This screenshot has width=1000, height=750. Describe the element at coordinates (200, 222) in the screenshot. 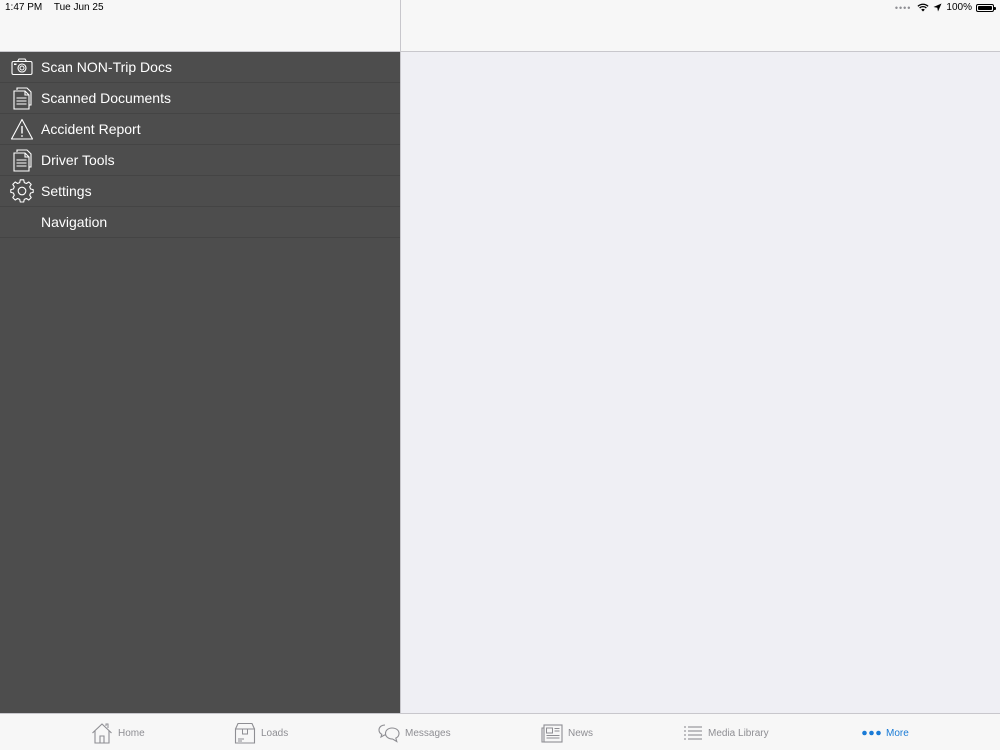

I see `sidebar-item-navigation: Navigation` at that location.